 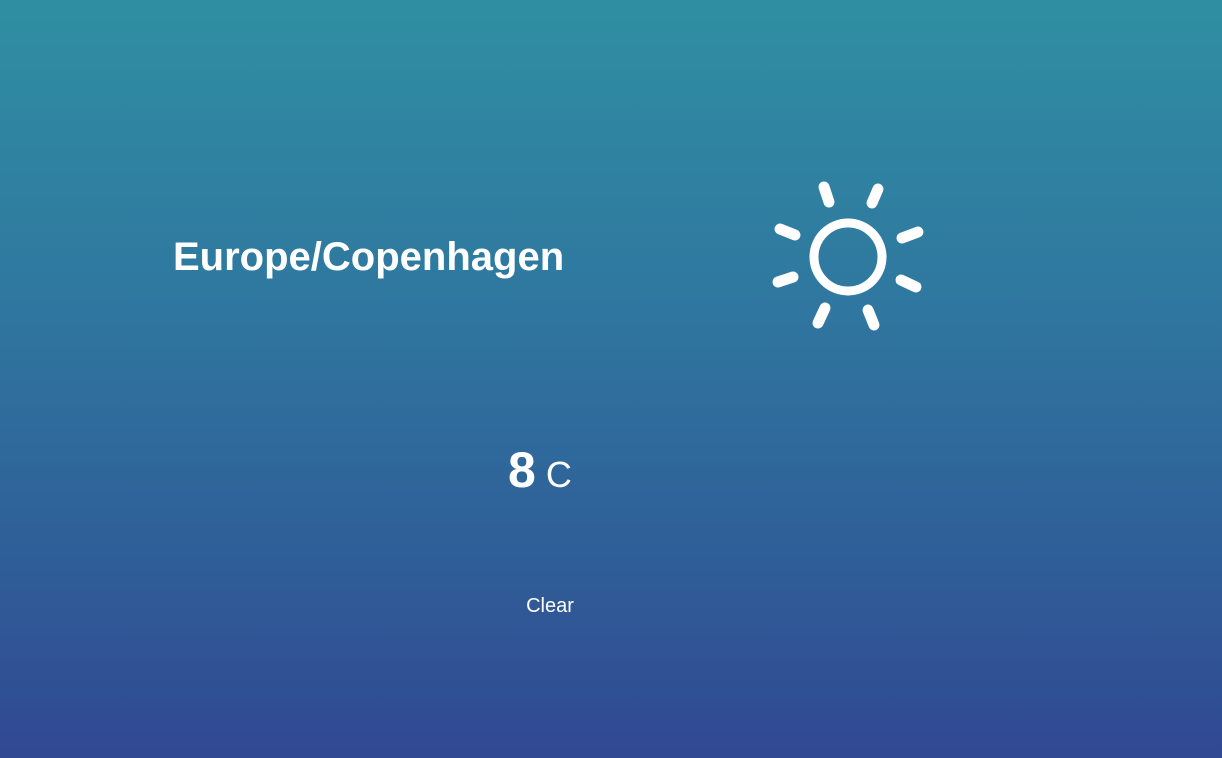 I want to click on weather-condition: Clear, so click(x=550, y=606).